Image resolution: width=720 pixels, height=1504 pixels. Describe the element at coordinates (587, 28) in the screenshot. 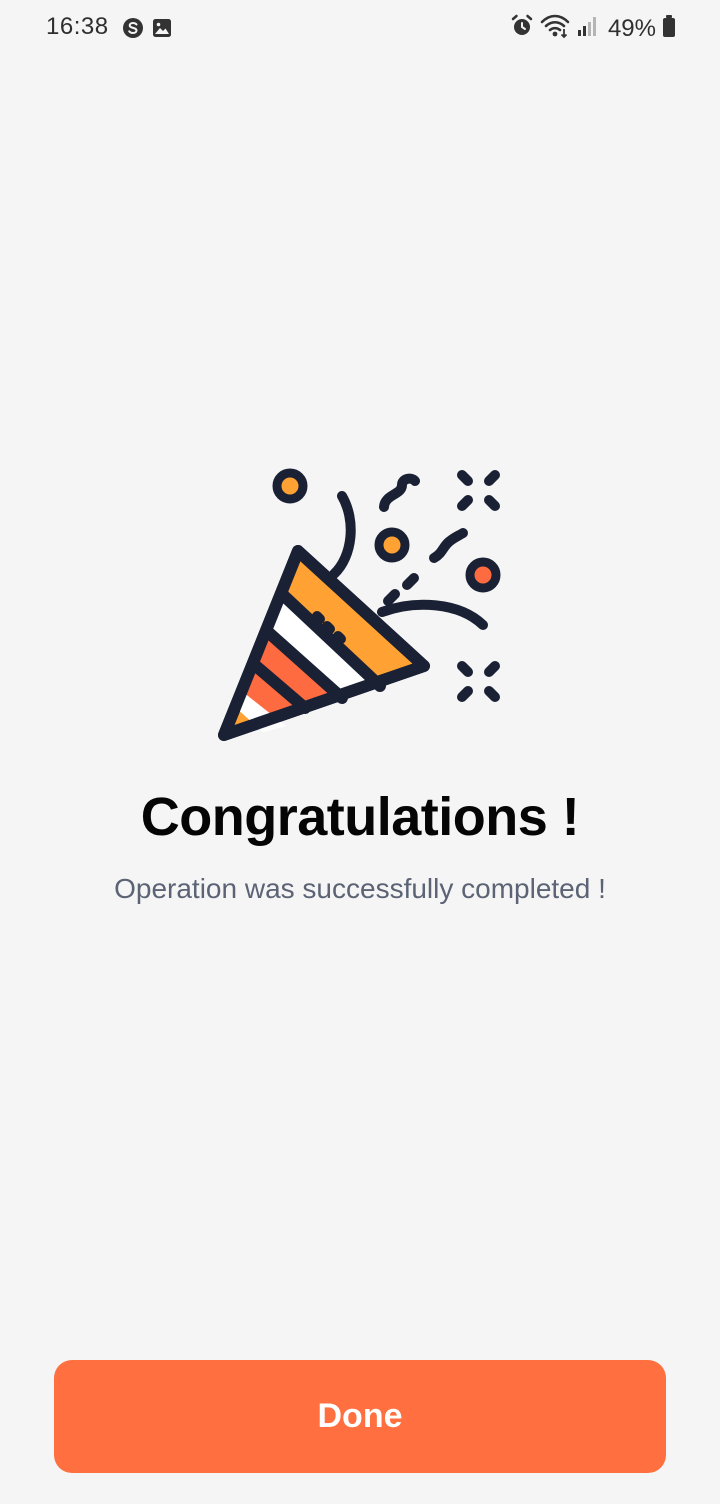

I see `signal-icon` at that location.